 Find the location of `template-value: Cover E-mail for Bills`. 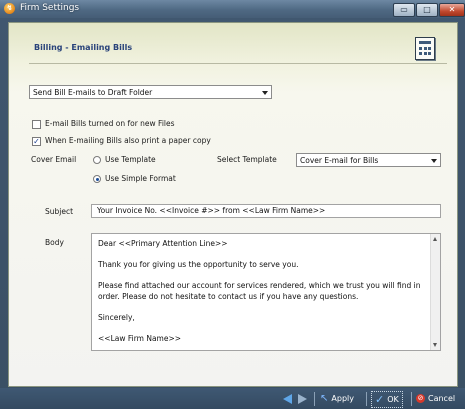

template-value: Cover E-mail for Bills is located at coordinates (339, 160).